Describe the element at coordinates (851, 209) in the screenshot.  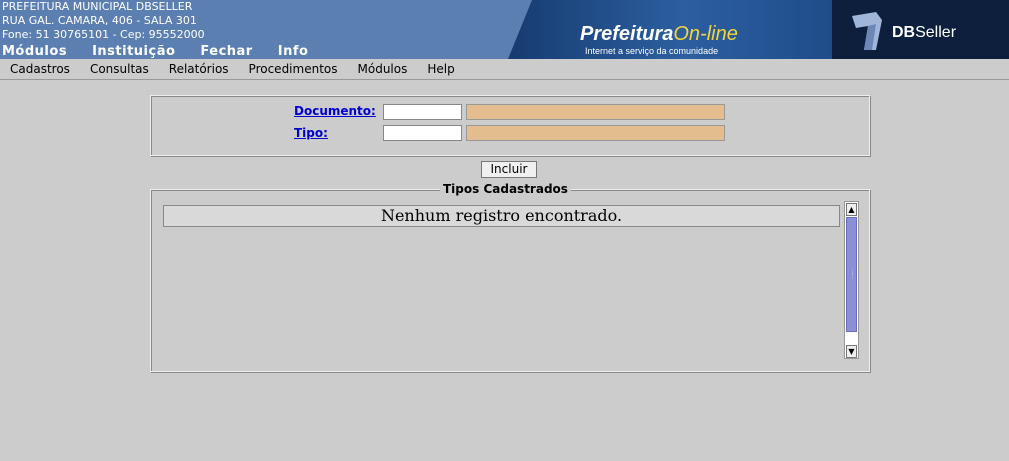
I see `scroll-up-arrow-icon: ▲` at that location.